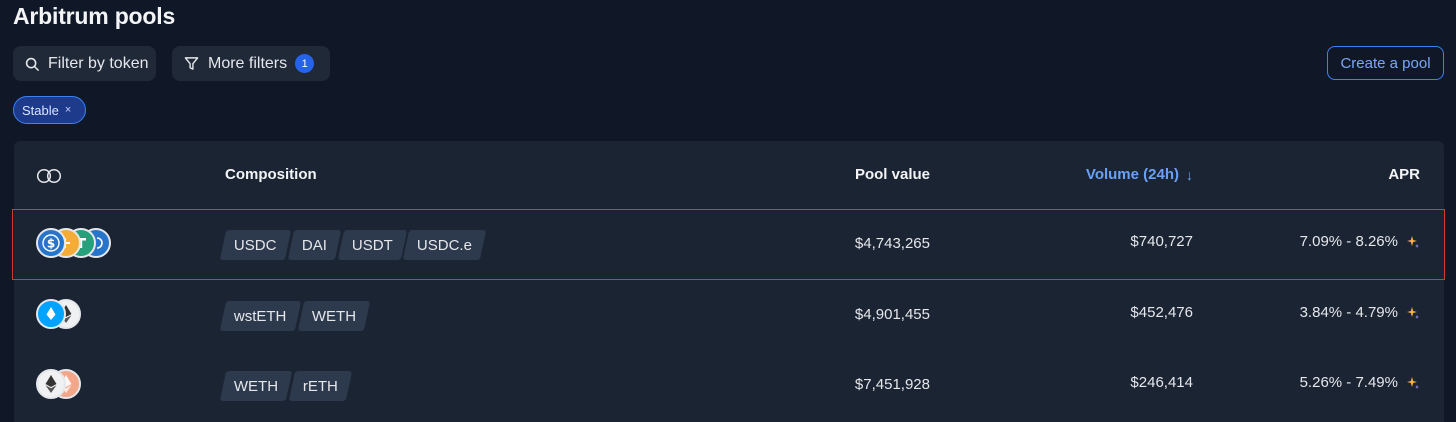  What do you see at coordinates (68, 110) in the screenshot?
I see `close-icon: ×` at bounding box center [68, 110].